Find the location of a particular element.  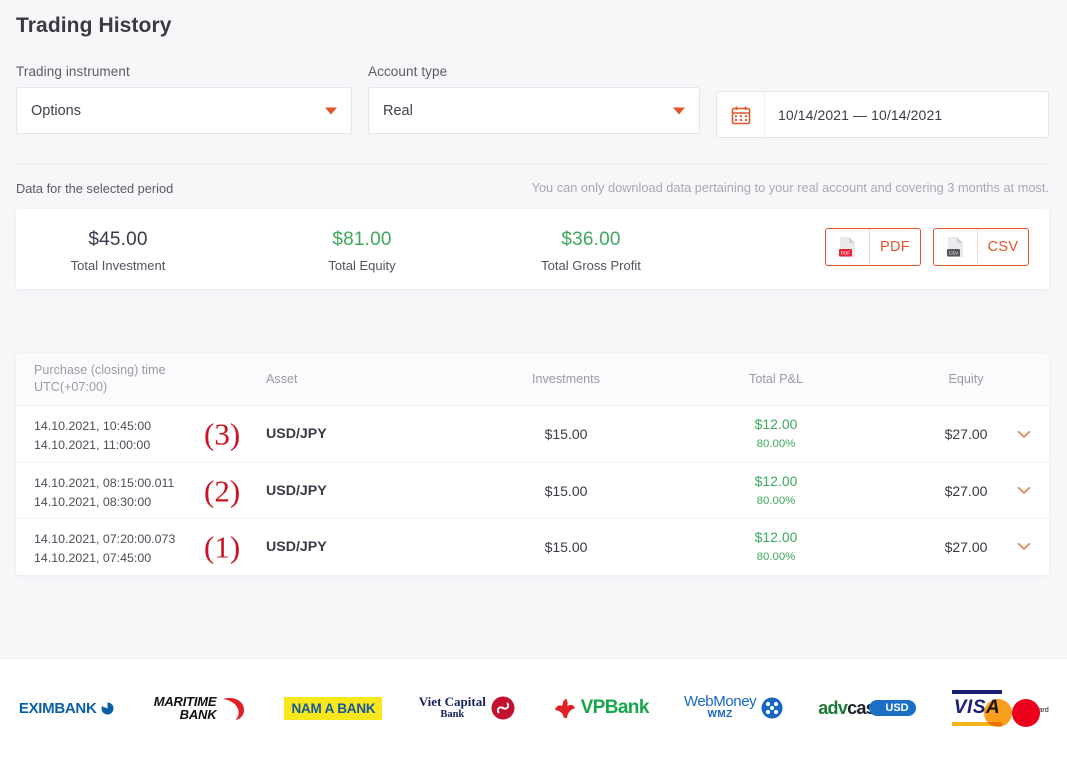

account-type-select: Real is located at coordinates (534, 110).